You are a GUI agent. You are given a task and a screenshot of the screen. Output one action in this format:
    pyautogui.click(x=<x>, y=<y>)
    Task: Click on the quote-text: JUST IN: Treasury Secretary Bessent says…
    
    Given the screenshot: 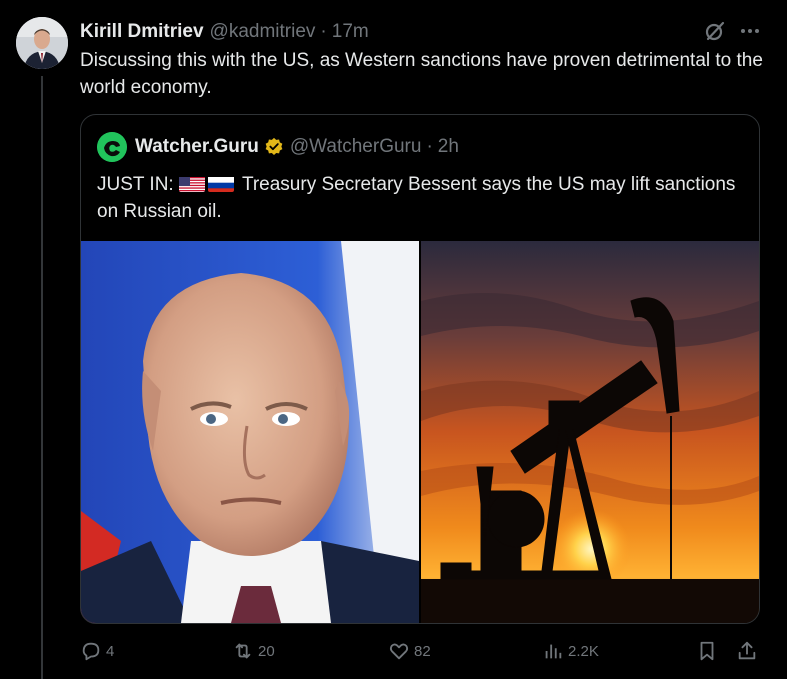 What is the action you would take?
    pyautogui.click(x=422, y=198)
    